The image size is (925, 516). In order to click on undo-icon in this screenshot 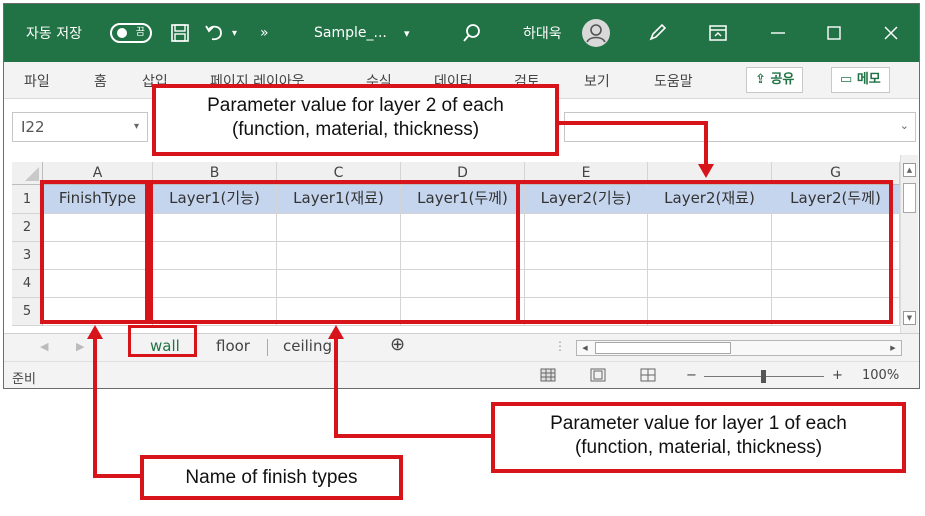, I will do `click(215, 33)`.